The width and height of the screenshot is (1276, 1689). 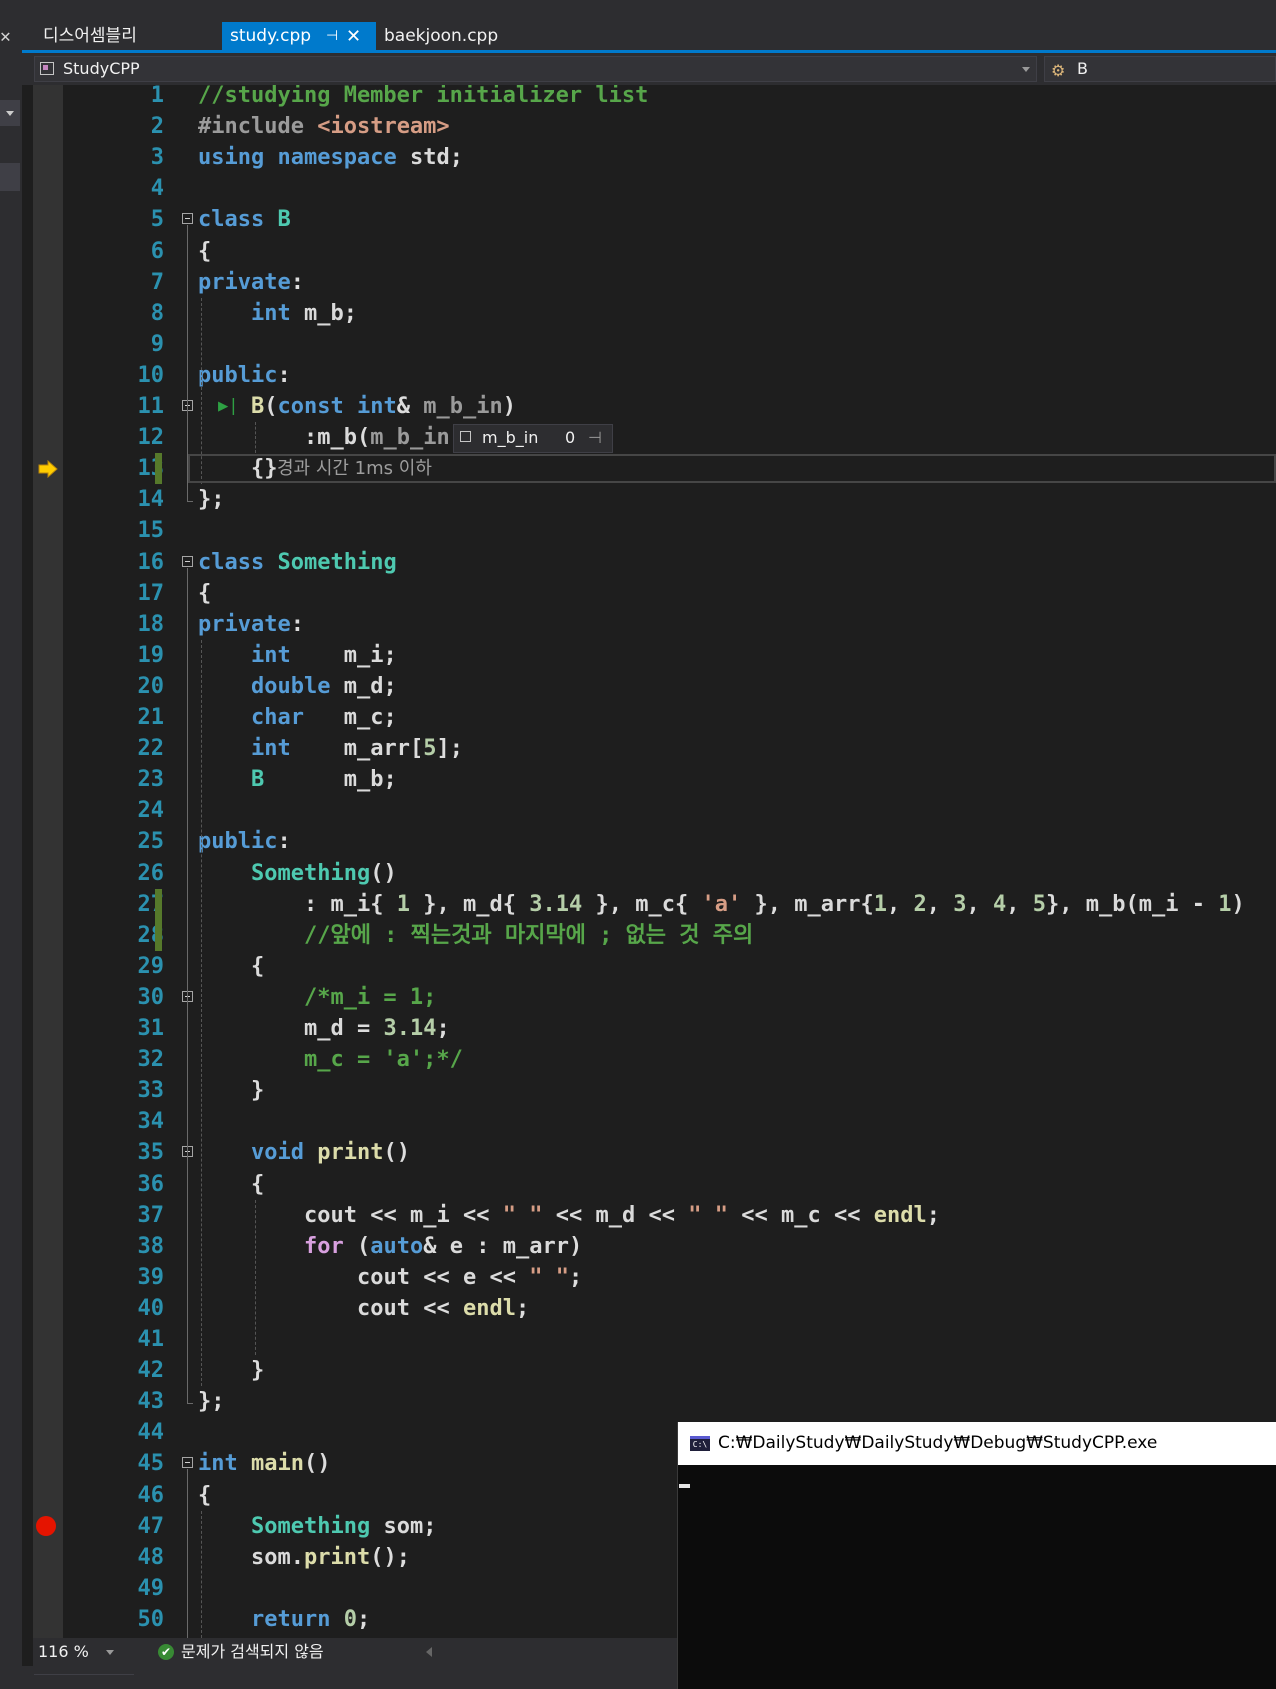 What do you see at coordinates (465, 437) in the screenshot?
I see `variable-icon` at bounding box center [465, 437].